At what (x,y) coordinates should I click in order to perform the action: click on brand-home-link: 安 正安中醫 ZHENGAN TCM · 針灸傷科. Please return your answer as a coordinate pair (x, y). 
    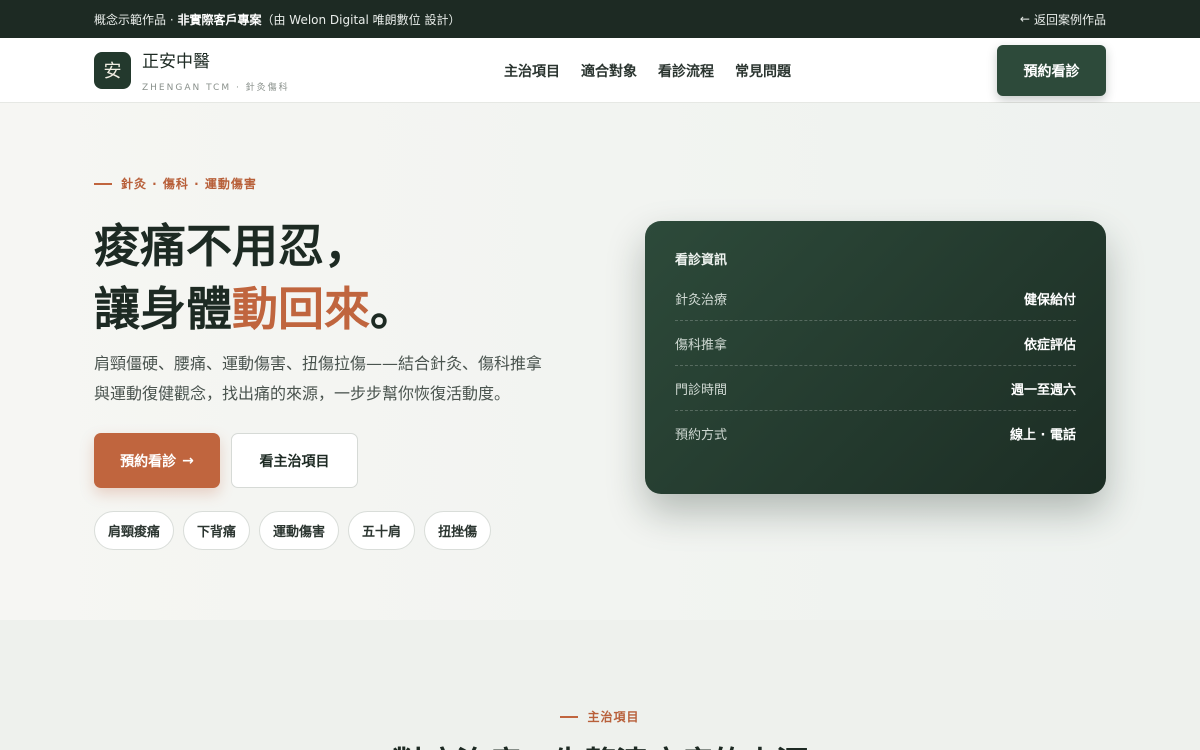
    Looking at the image, I should click on (192, 70).